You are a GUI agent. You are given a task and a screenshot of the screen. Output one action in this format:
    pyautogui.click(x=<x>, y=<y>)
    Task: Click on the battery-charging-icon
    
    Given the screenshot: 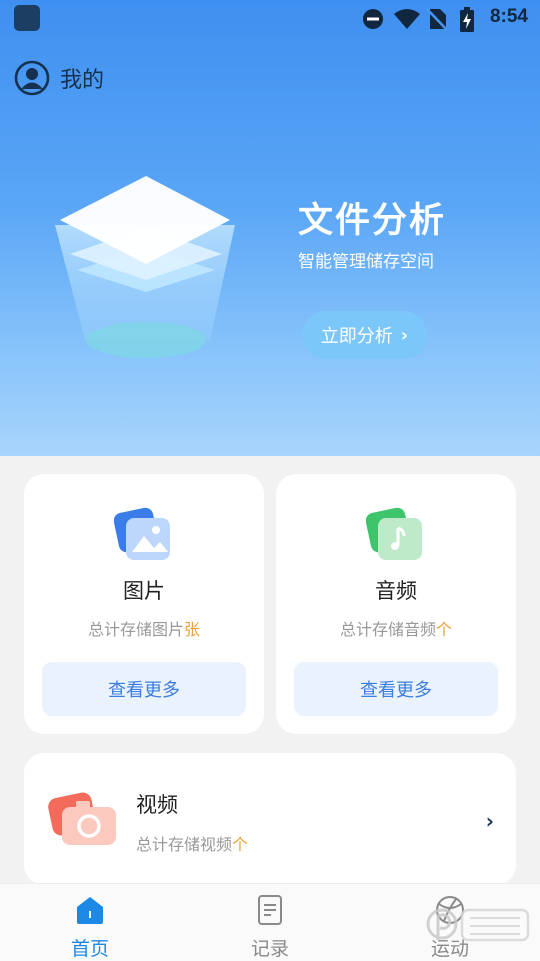 What is the action you would take?
    pyautogui.click(x=467, y=19)
    